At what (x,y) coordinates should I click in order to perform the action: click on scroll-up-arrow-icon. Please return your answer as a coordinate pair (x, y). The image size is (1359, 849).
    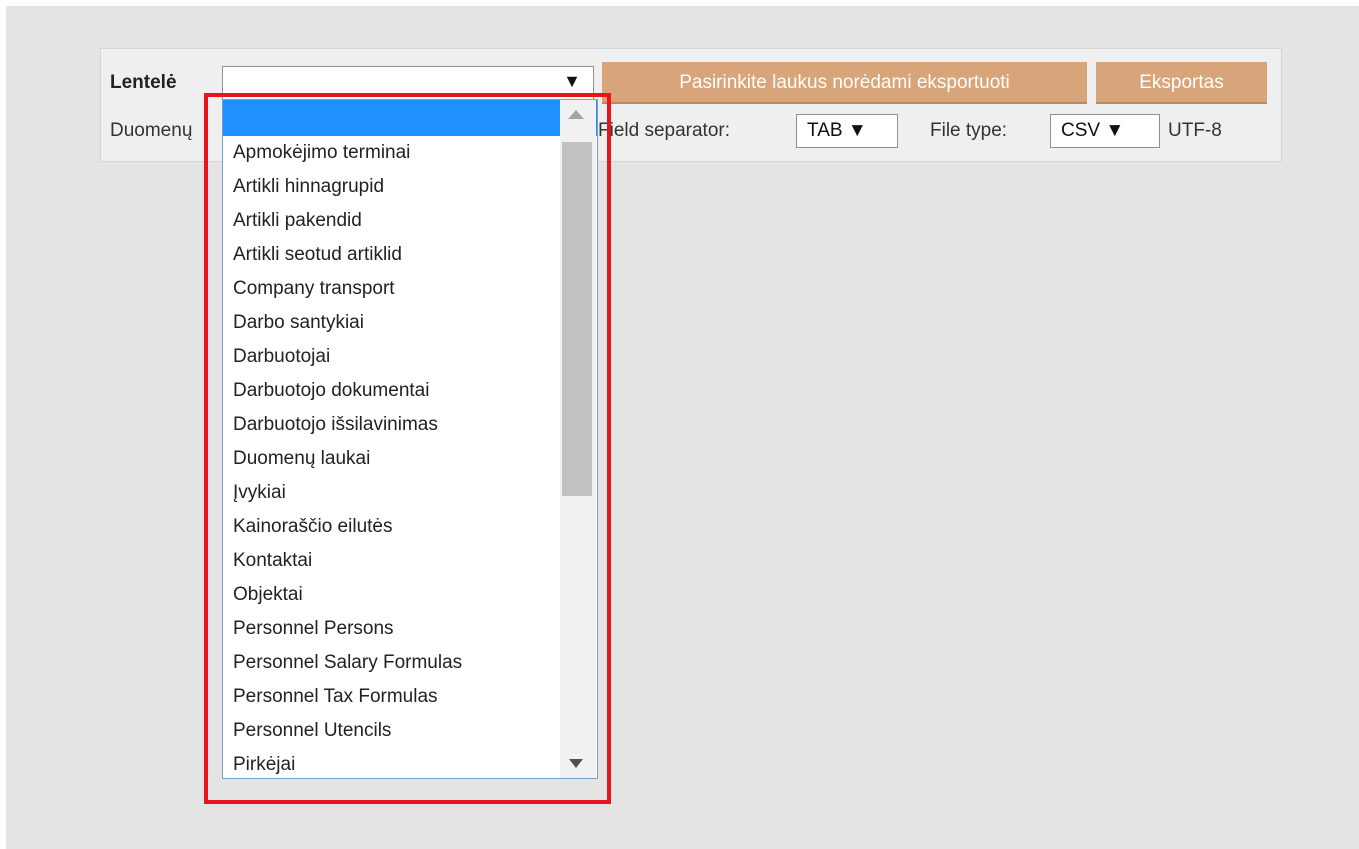
    Looking at the image, I should click on (576, 114).